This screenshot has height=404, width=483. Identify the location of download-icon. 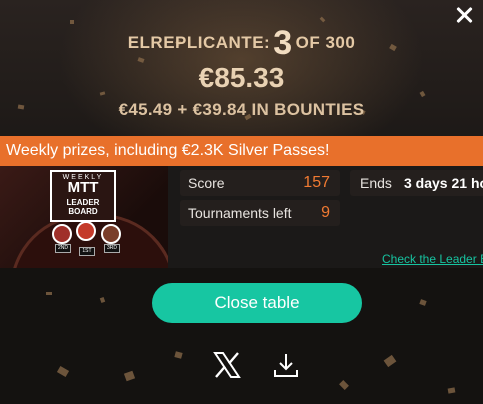
(286, 365).